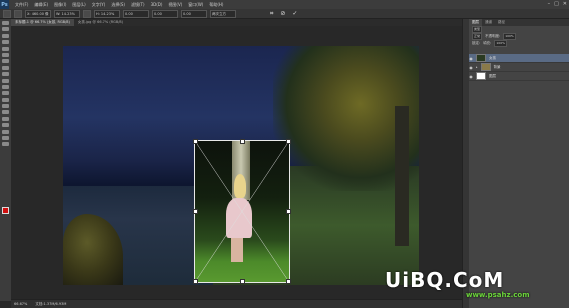 This screenshot has width=569, height=308. What do you see at coordinates (500, 43) in the screenshot?
I see `fill-field: 100%` at bounding box center [500, 43].